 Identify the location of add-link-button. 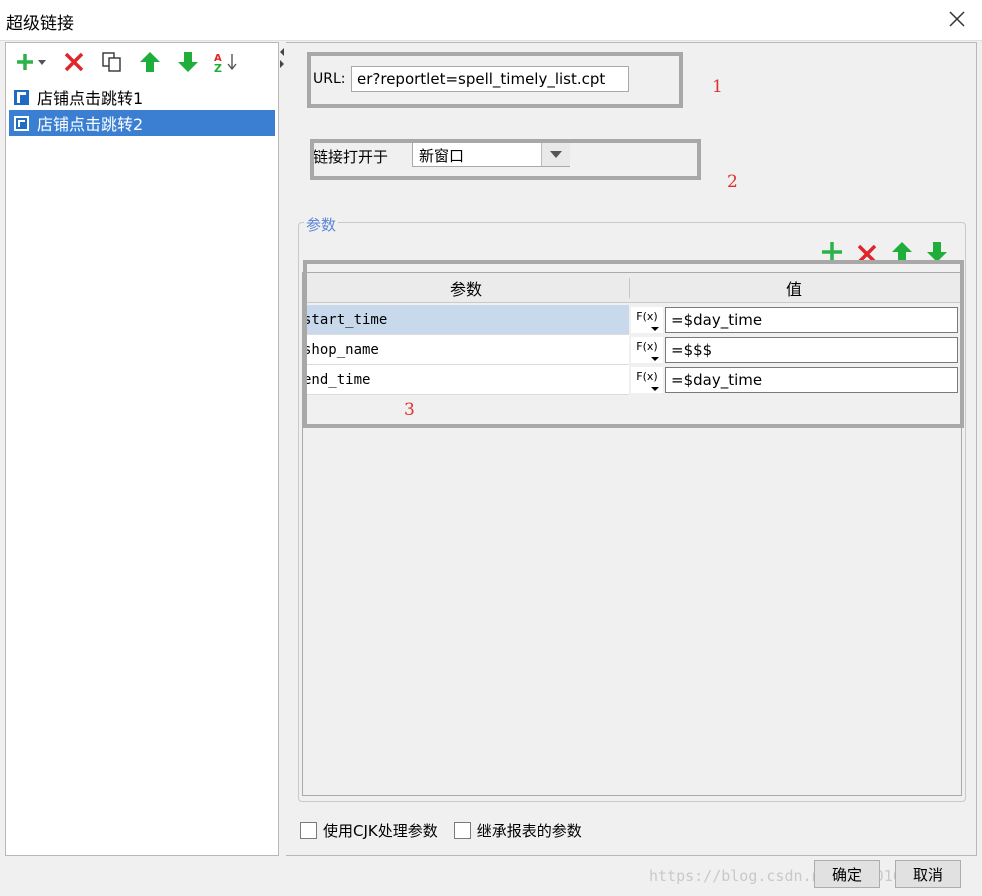
(32, 62).